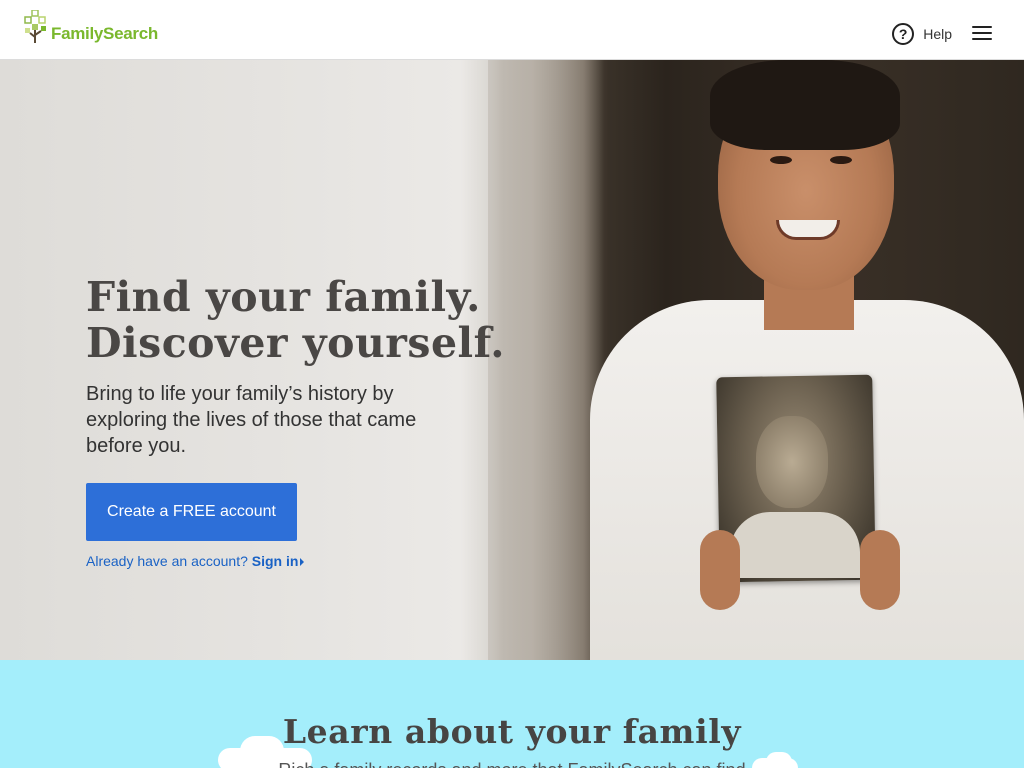 The width and height of the screenshot is (1024, 768). I want to click on signin-row: Already have an account? Sign in, so click(296, 561).